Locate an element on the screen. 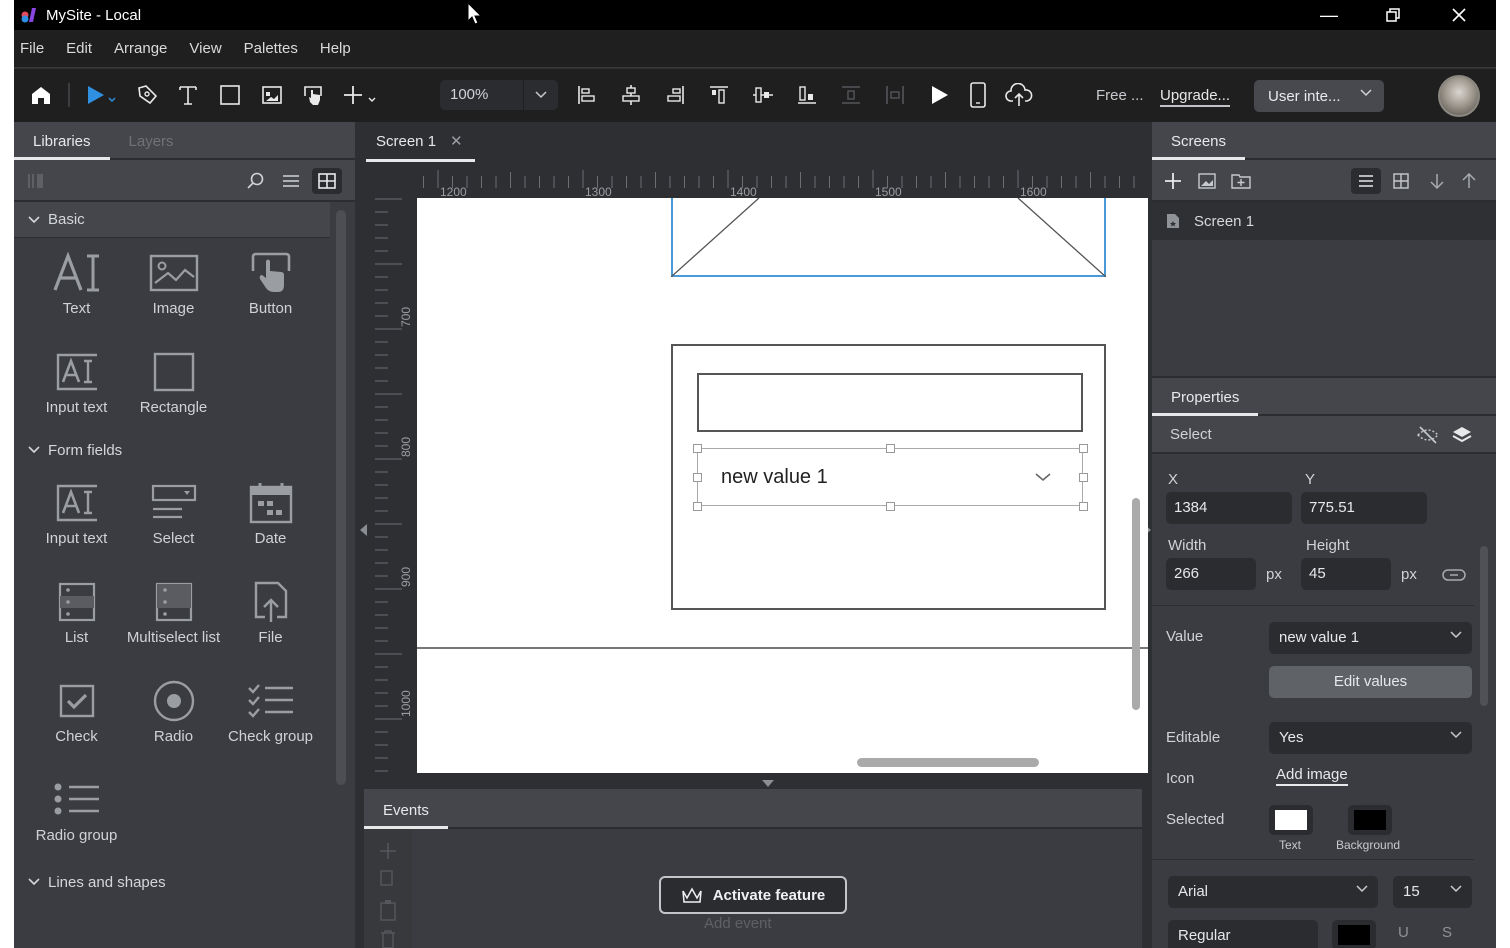  user-avatar is located at coordinates (1459, 96).